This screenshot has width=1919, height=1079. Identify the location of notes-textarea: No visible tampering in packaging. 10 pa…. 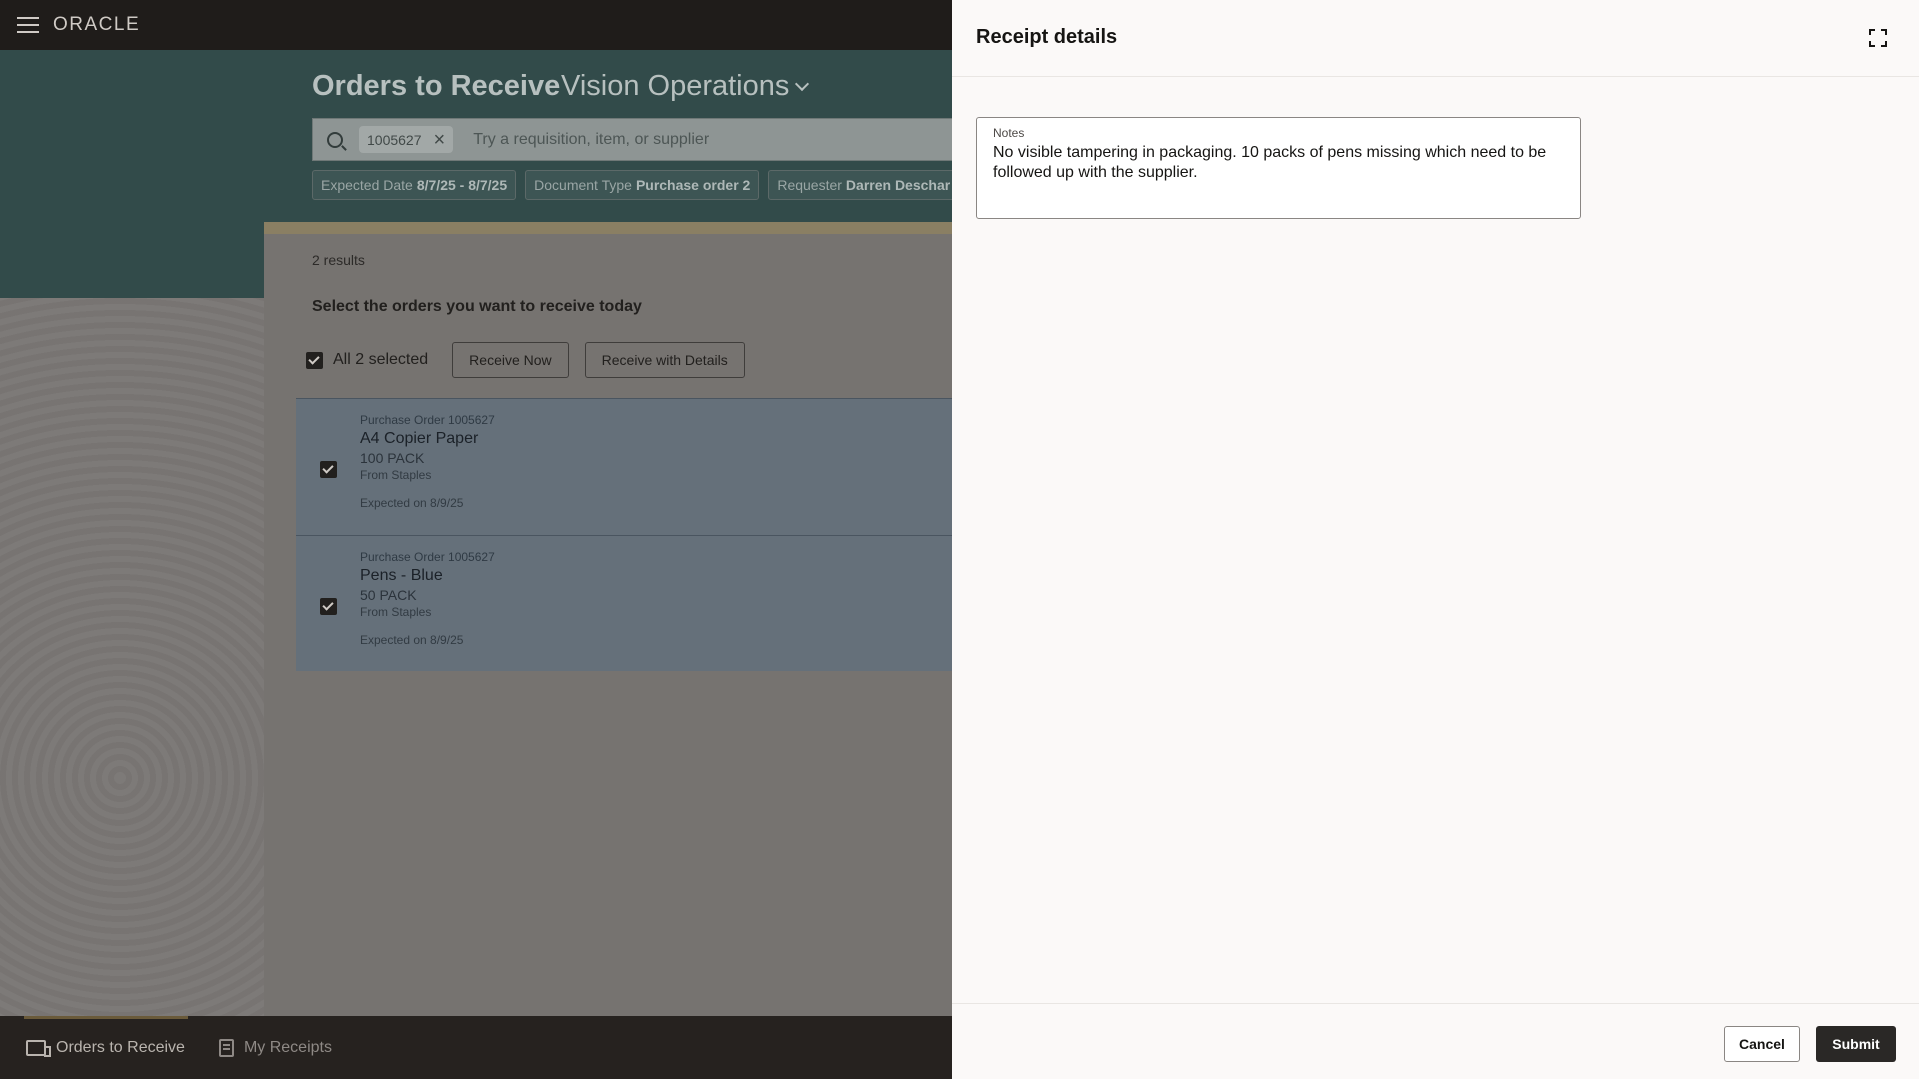
(1278, 163).